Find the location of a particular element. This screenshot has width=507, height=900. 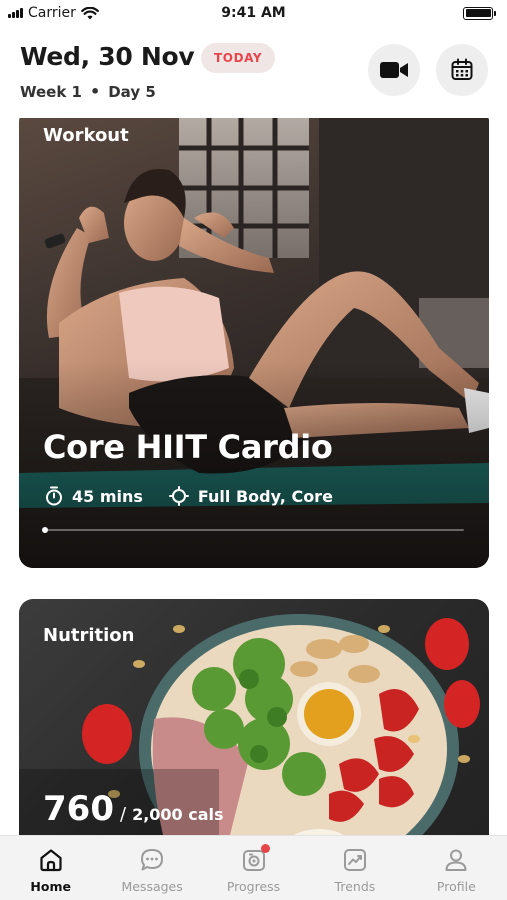

tab-progress-label: Progress is located at coordinates (253, 886).